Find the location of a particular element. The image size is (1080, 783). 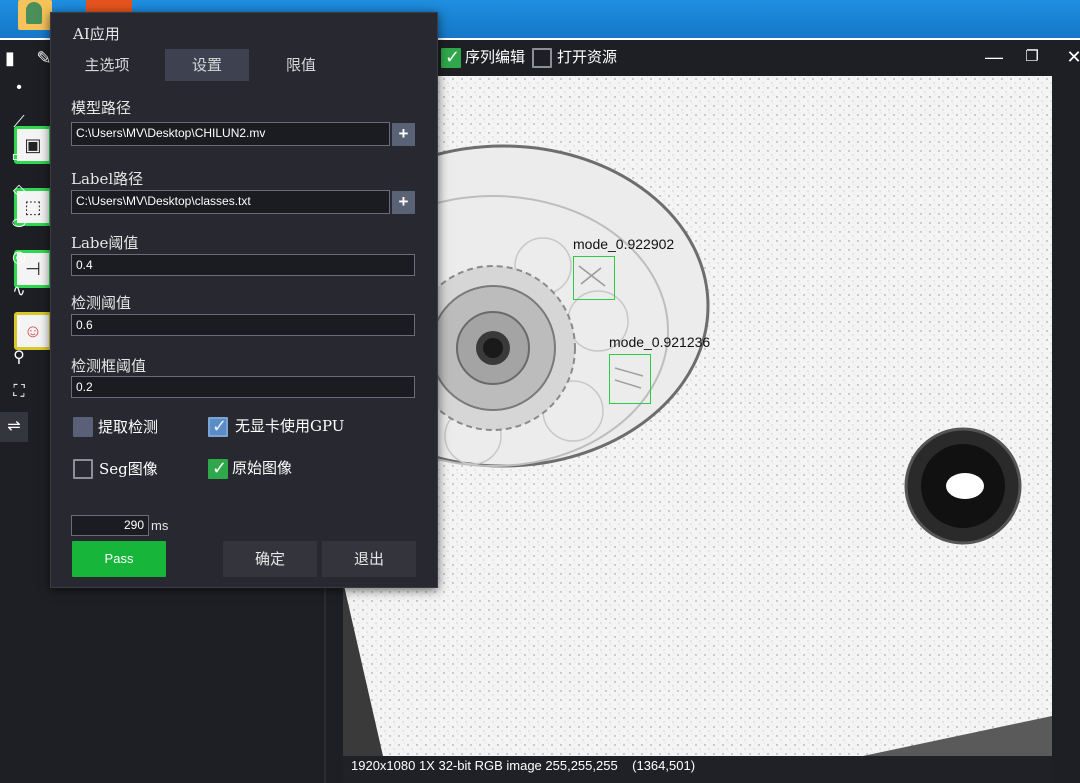

delete-icon: ▮ is located at coordinates (10, 58).